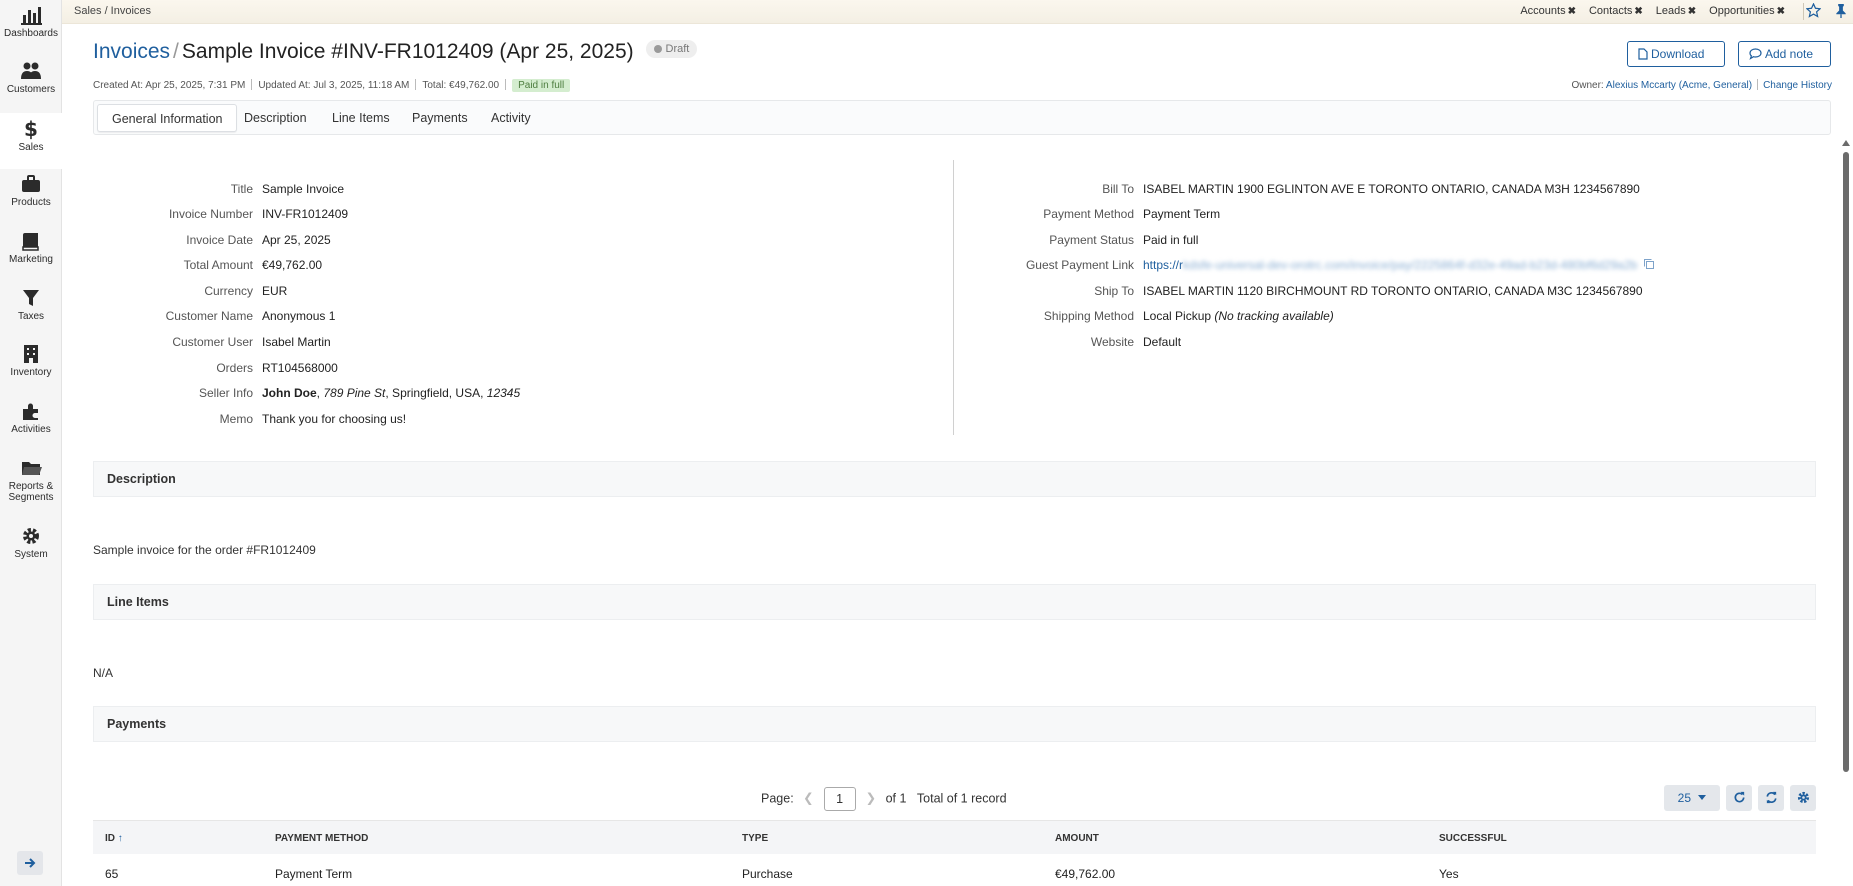 The image size is (1853, 886). What do you see at coordinates (871, 798) in the screenshot?
I see `next-page-icon: ❯` at bounding box center [871, 798].